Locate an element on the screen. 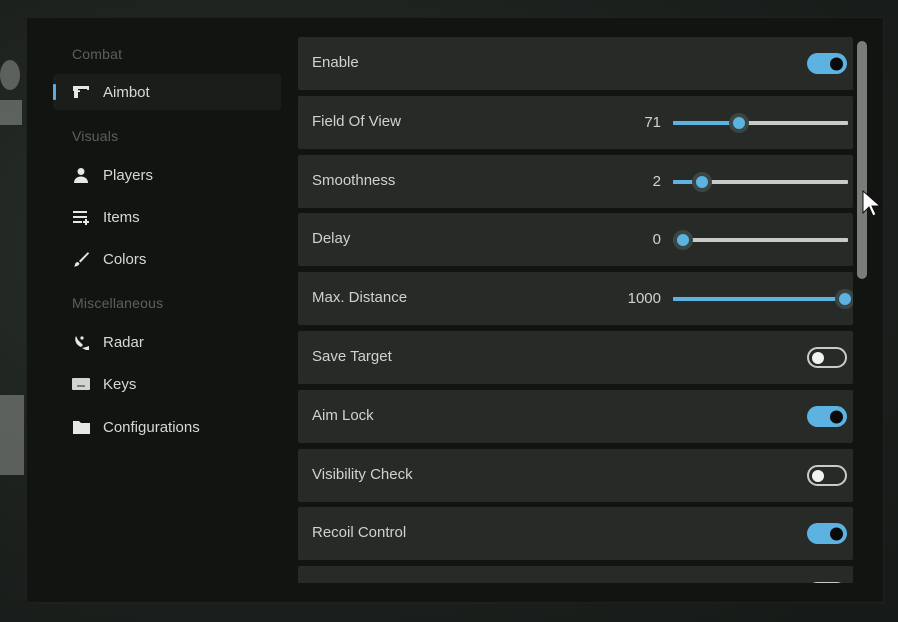  sidebar-item-configurations: Configurations is located at coordinates (167, 427).